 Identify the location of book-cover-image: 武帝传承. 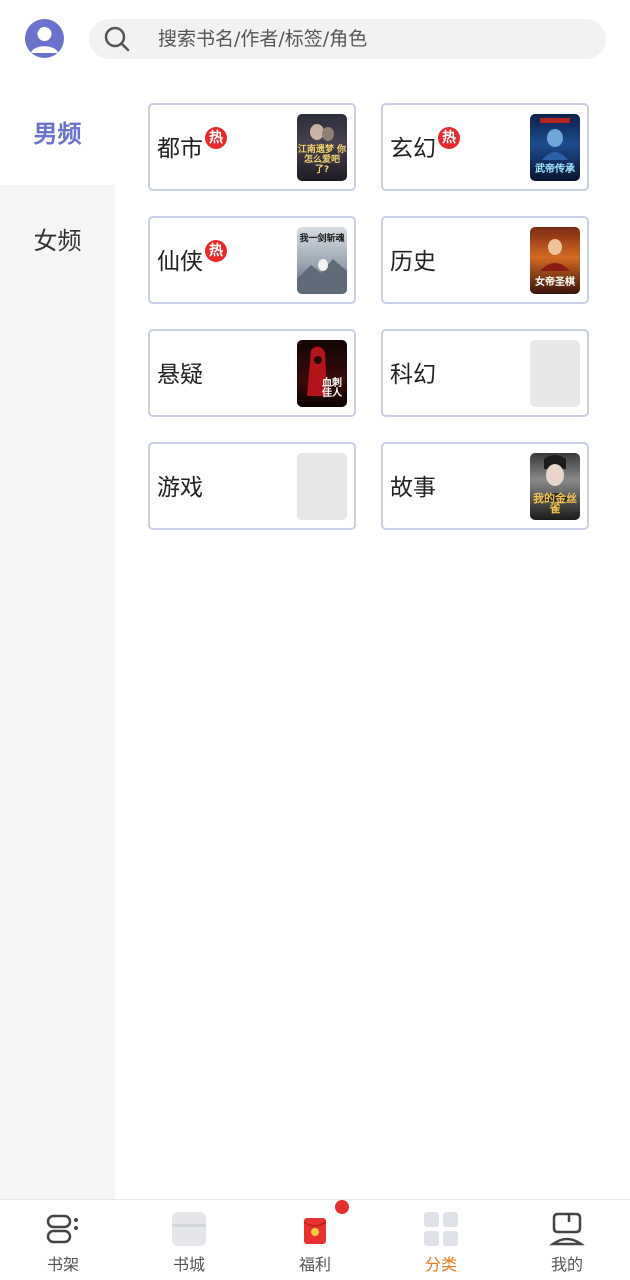
(555, 147).